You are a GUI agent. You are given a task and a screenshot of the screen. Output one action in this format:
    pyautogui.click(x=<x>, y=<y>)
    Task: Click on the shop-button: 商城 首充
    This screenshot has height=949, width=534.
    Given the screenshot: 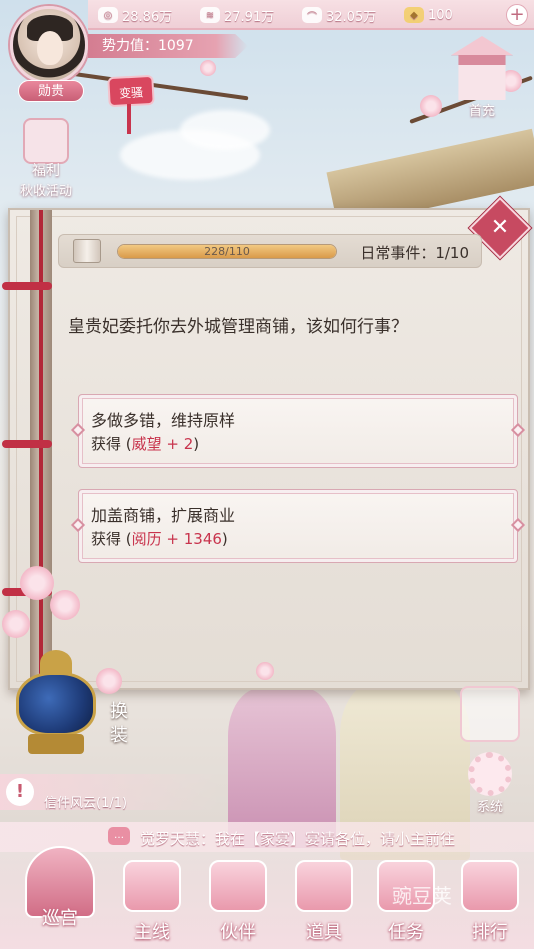 What is the action you would take?
    pyautogui.click(x=482, y=77)
    